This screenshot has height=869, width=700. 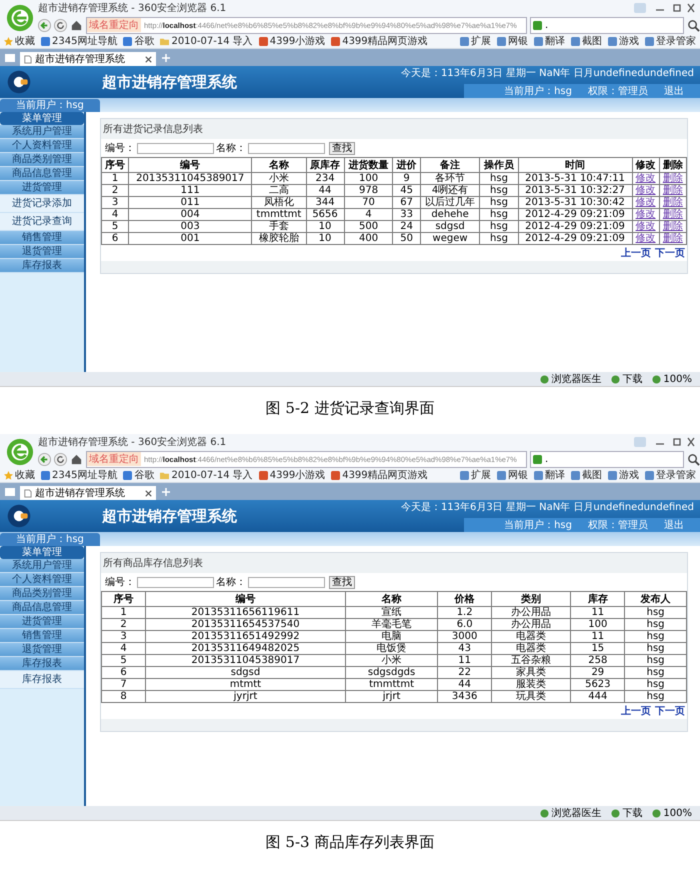 What do you see at coordinates (391, 684) in the screenshot?
I see `table-cell: tmmttmt` at bounding box center [391, 684].